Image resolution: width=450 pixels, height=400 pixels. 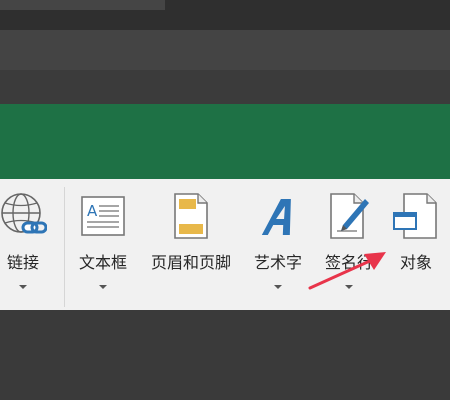 What do you see at coordinates (103, 216) in the screenshot?
I see `textbox-icon: A` at bounding box center [103, 216].